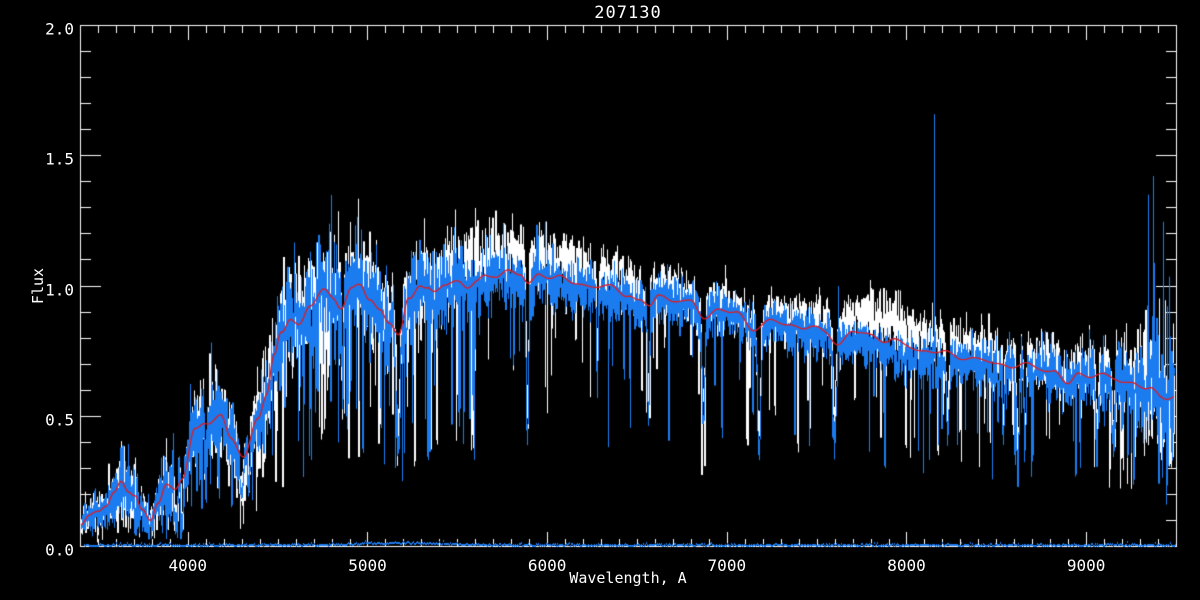  Describe the element at coordinates (628, 578) in the screenshot. I see `x-axis-title: Wavelength, A` at that location.